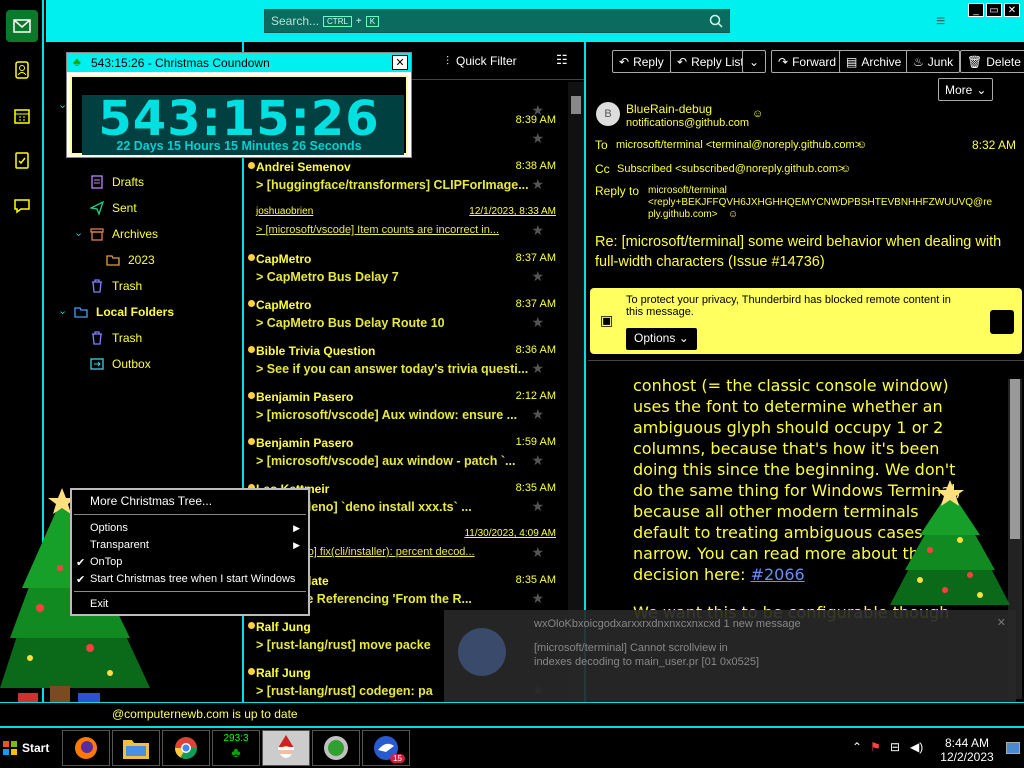  What do you see at coordinates (117, 182) in the screenshot?
I see `folder-drafts: Drafts` at bounding box center [117, 182].